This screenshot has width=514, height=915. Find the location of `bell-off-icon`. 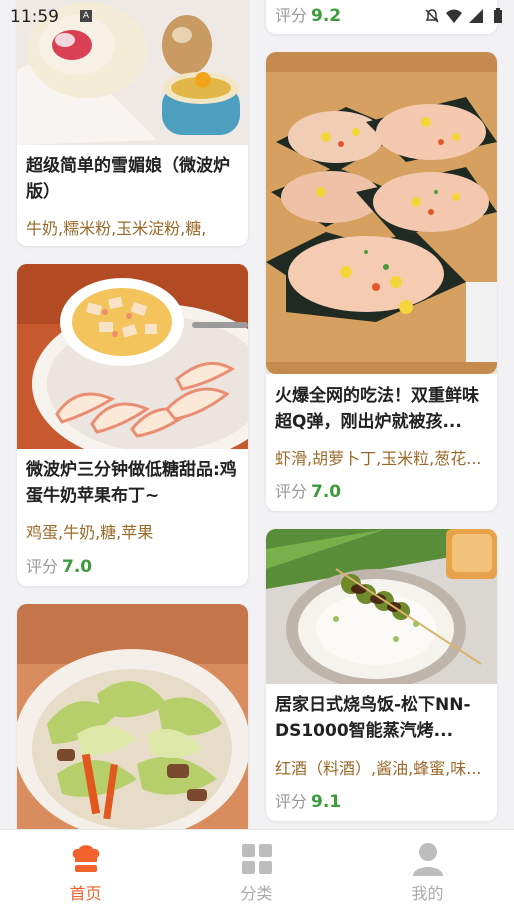

bell-off-icon is located at coordinates (432, 16).